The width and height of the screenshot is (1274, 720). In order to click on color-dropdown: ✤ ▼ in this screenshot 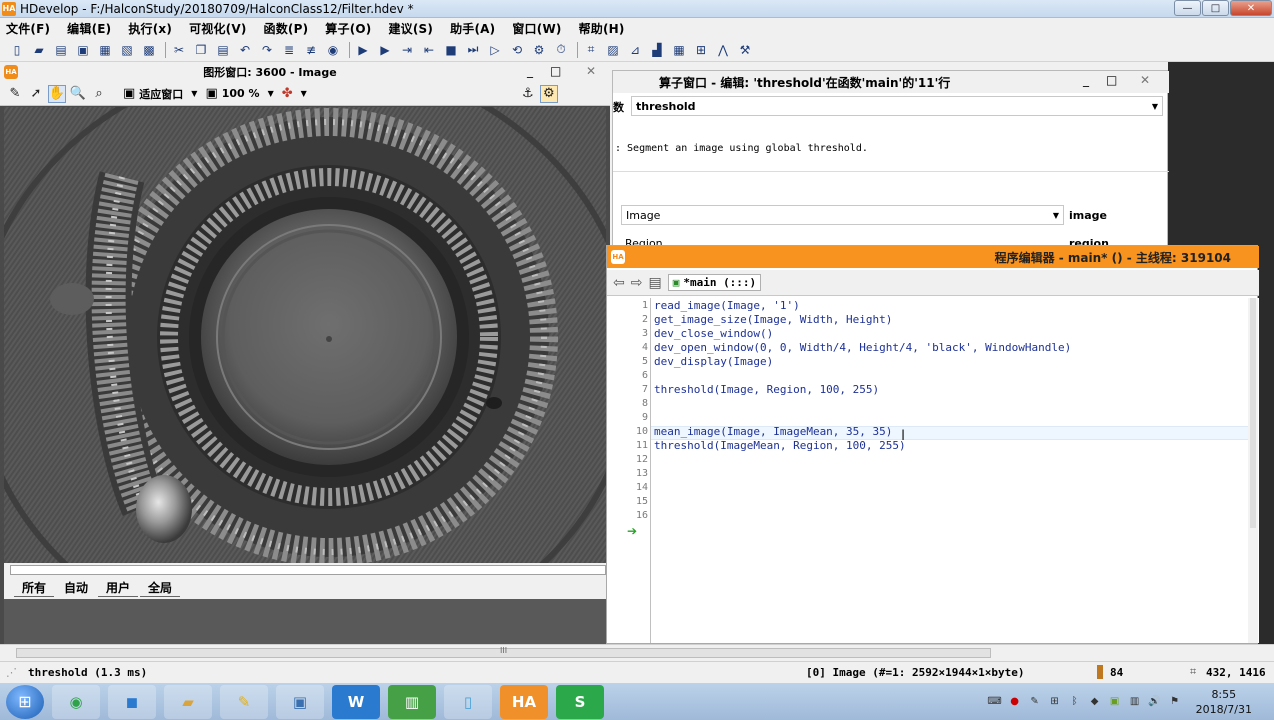, I will do `click(294, 93)`.